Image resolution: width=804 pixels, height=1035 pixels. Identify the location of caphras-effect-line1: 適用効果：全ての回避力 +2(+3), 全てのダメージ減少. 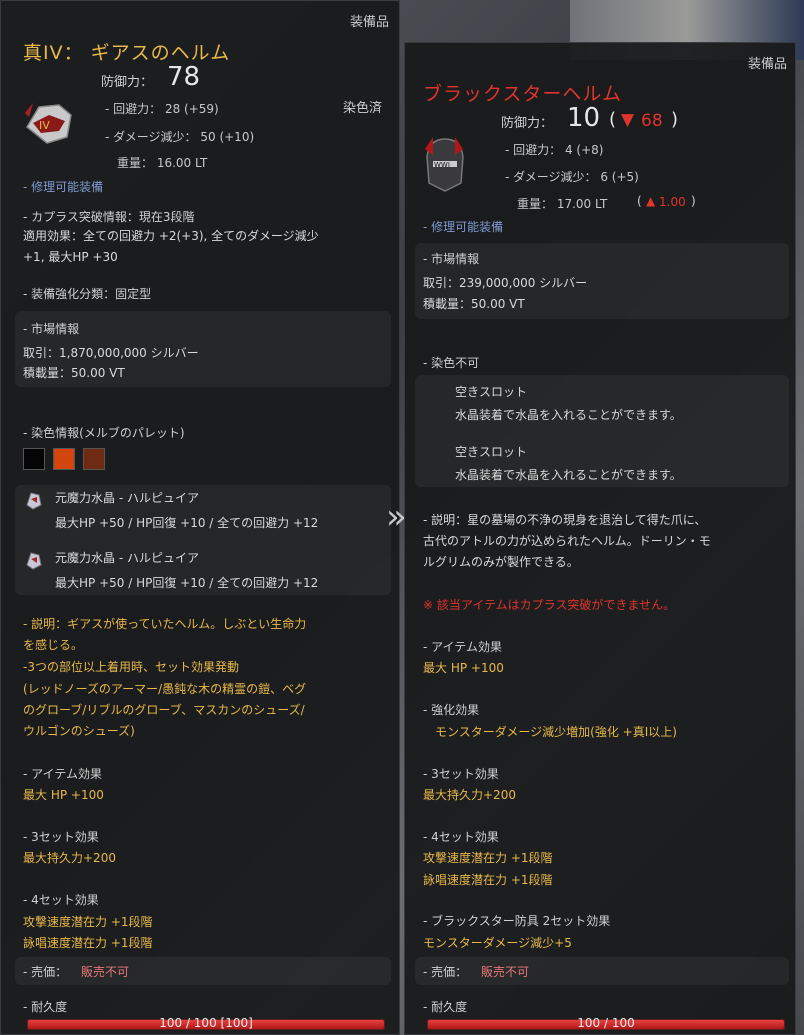
(171, 236).